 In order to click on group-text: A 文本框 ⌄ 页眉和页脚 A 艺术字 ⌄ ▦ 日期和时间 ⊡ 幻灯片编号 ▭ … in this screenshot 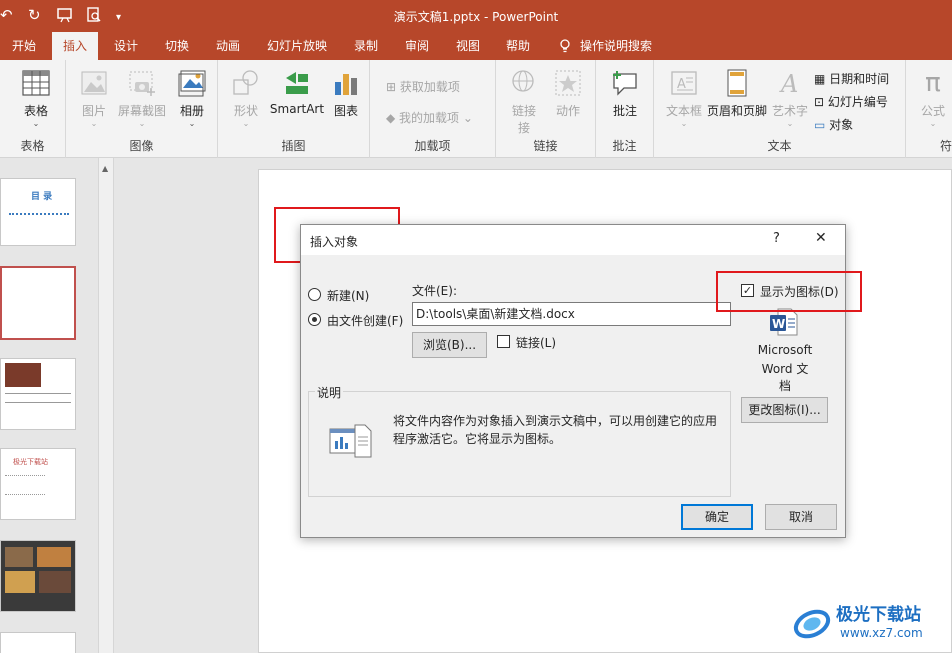, I will do `click(780, 109)`.